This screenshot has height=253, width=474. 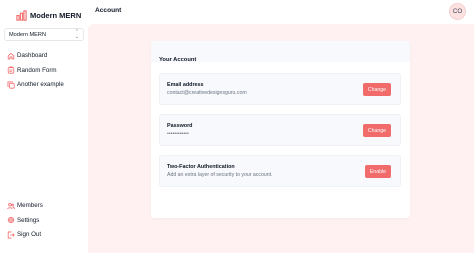 I want to click on brand-name: Modern MERN, so click(x=56, y=15).